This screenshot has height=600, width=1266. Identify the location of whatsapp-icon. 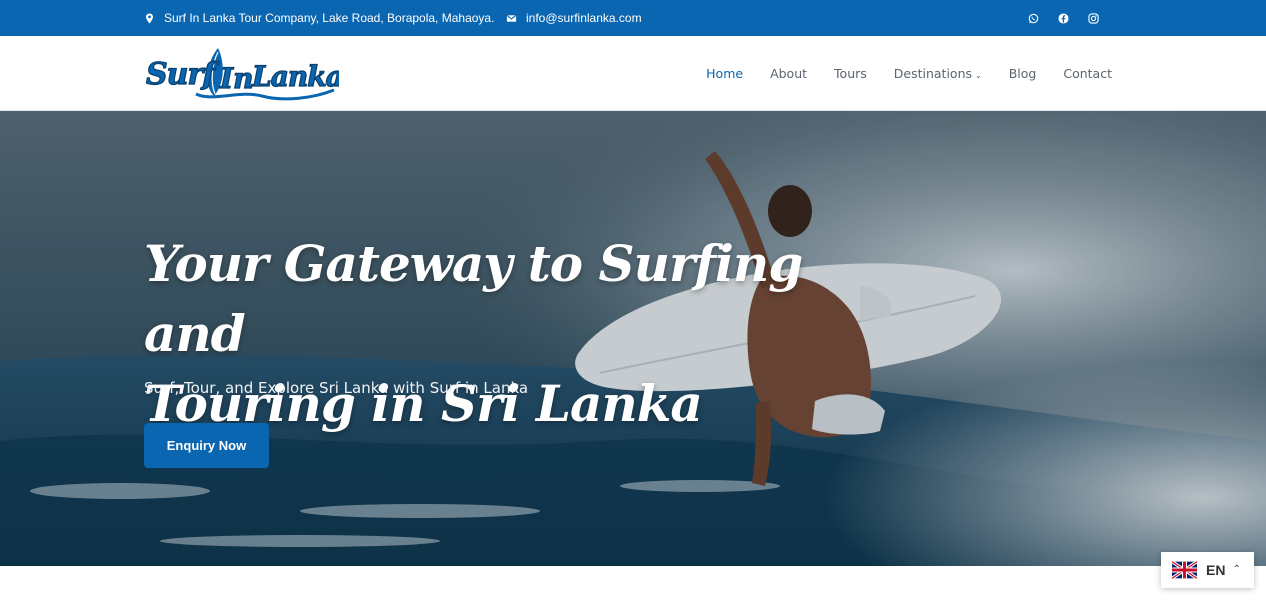
(1033, 18).